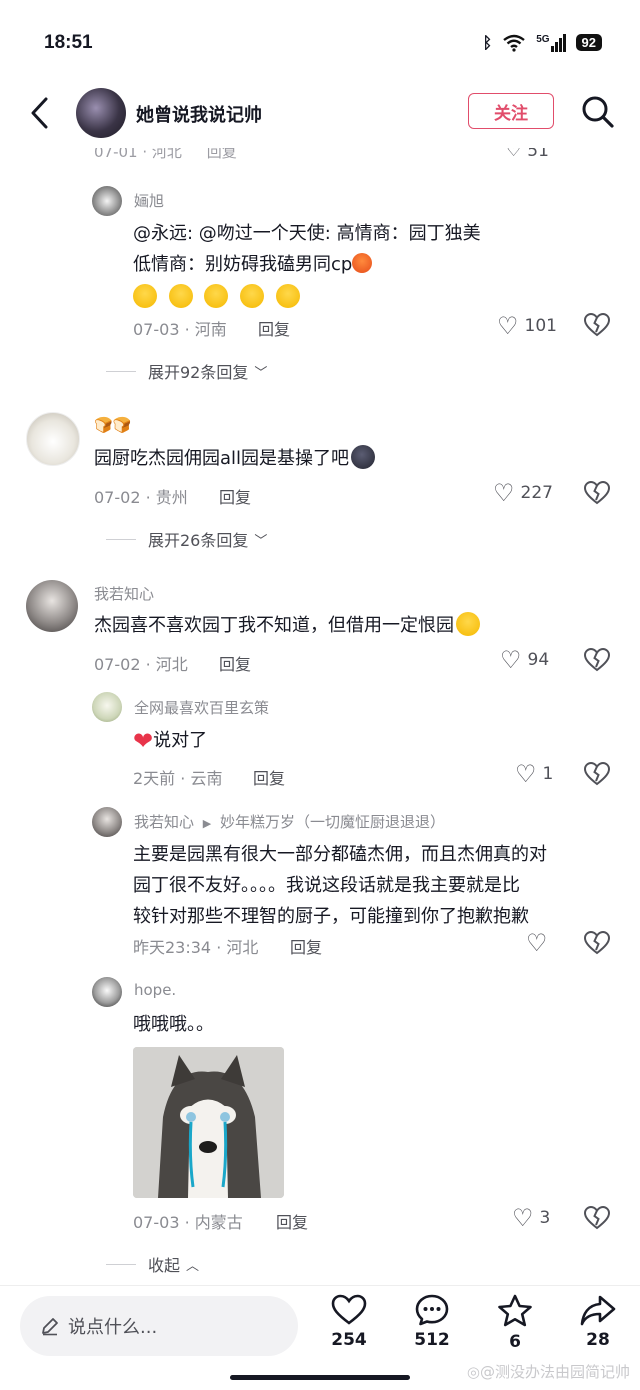  Describe the element at coordinates (432, 1322) in the screenshot. I see `comment-post-button: 512` at that location.